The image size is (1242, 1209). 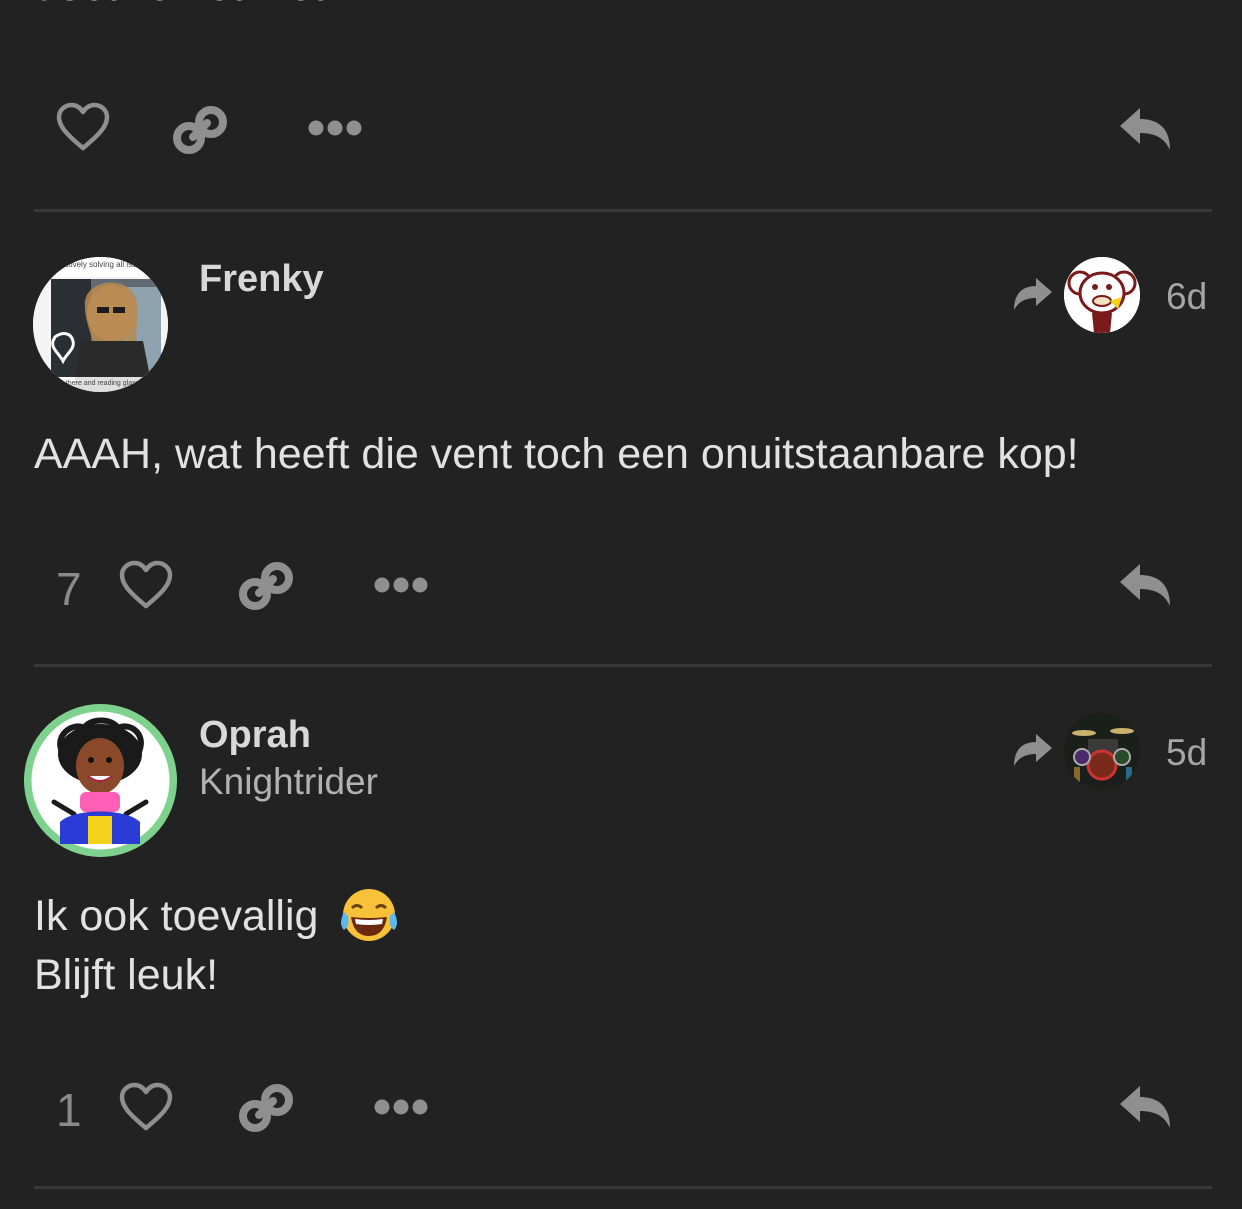 What do you see at coordinates (69, 589) in the screenshot?
I see `like-count: 7` at bounding box center [69, 589].